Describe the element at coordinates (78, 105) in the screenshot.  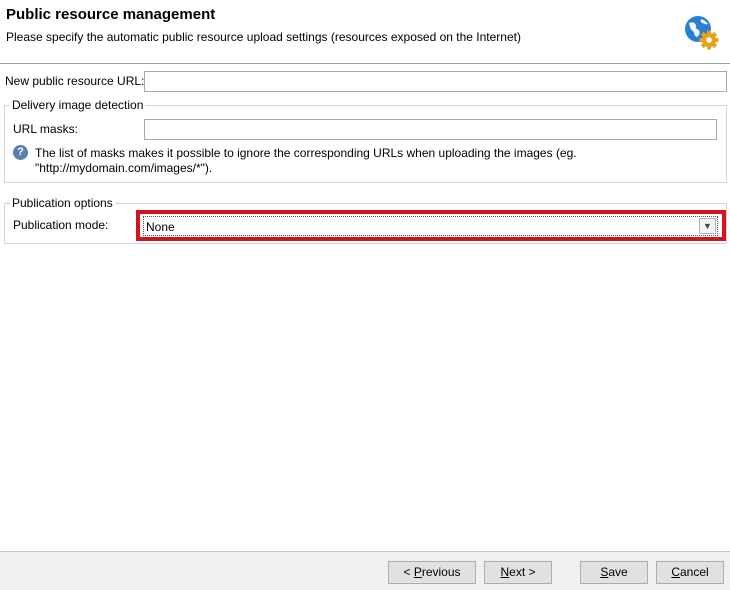
I see `delivery-group-title: Delivery image detection` at that location.